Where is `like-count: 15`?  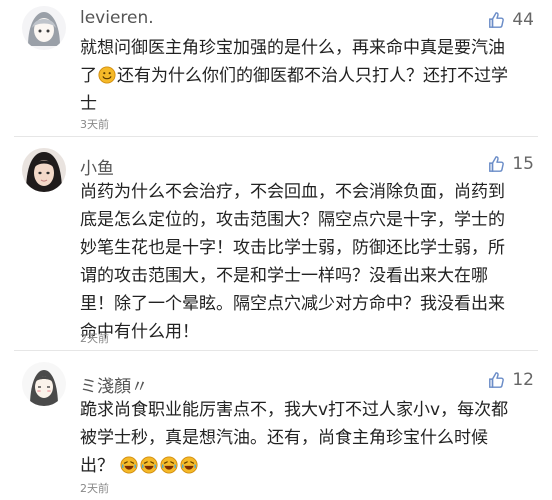 like-count: 15 is located at coordinates (523, 164).